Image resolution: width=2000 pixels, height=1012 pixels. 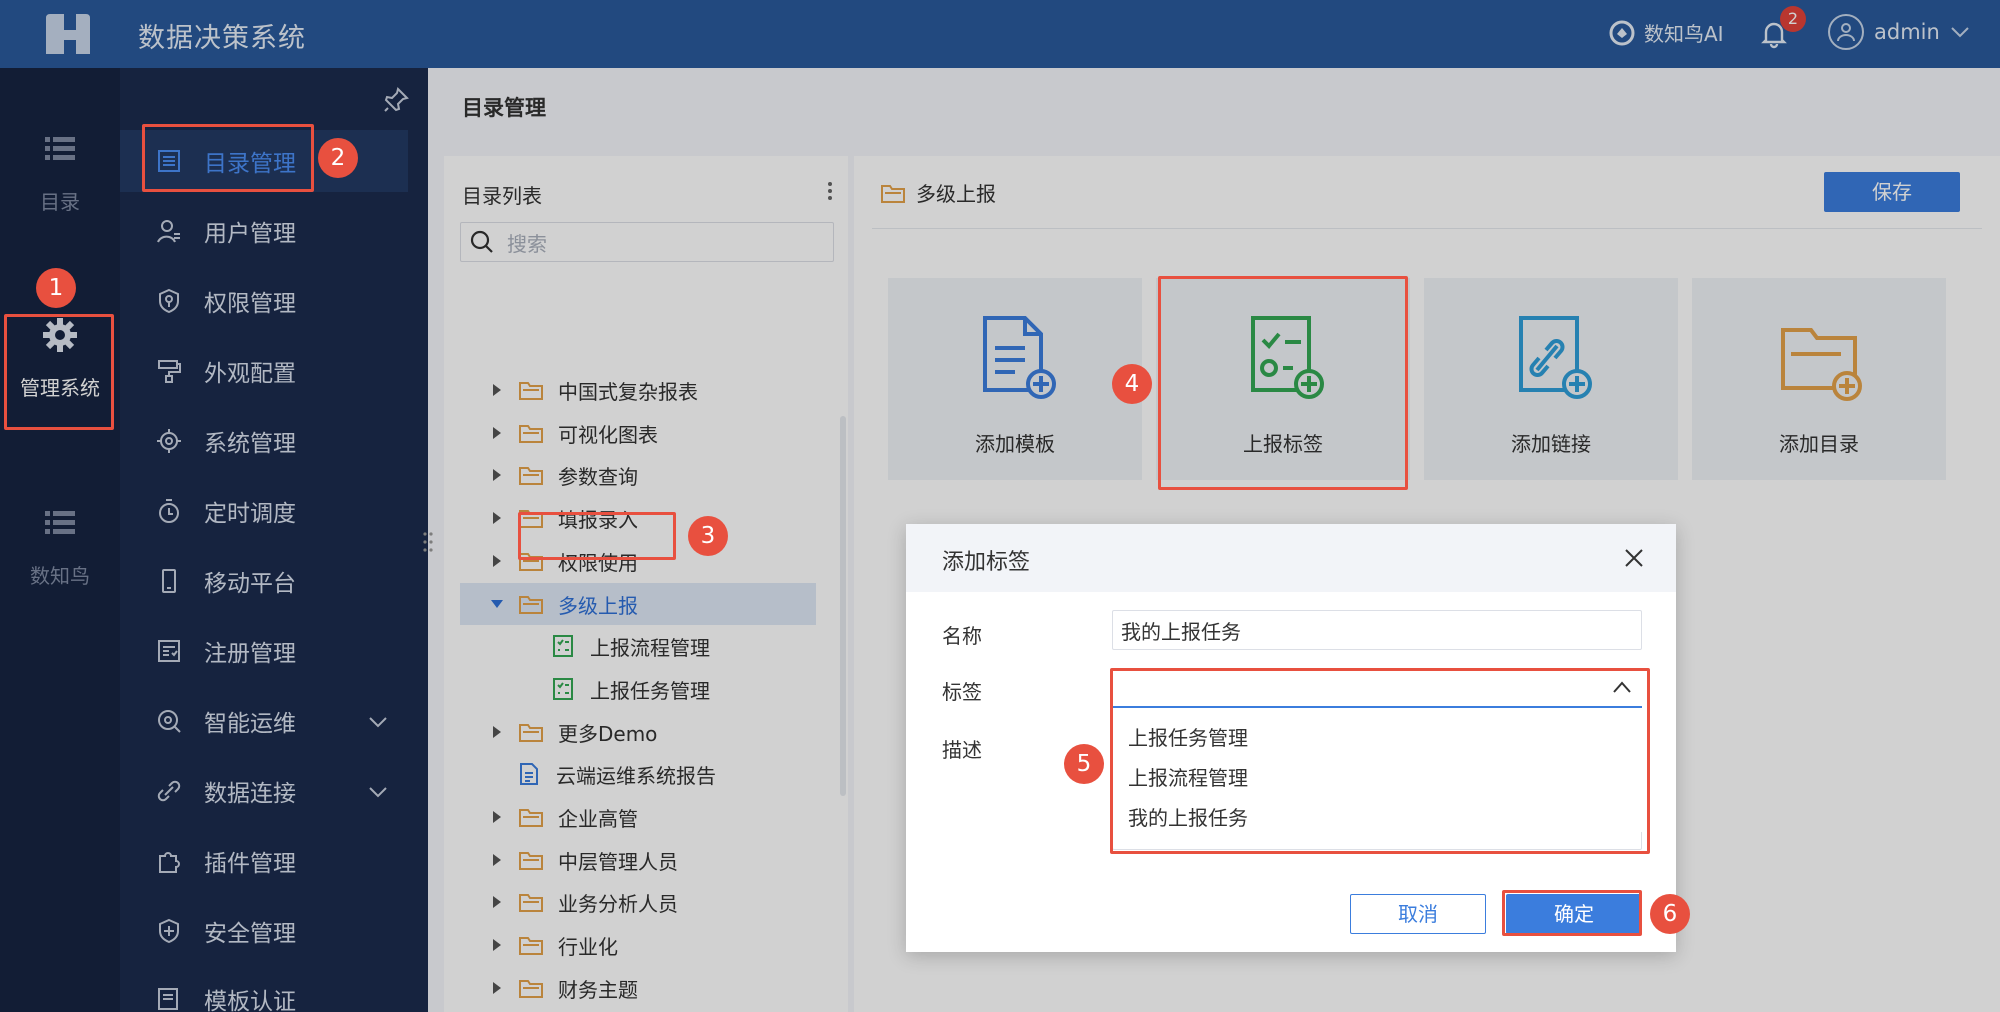 What do you see at coordinates (1181, 631) in the screenshot?
I see `name-value: 我的上报任务` at bounding box center [1181, 631].